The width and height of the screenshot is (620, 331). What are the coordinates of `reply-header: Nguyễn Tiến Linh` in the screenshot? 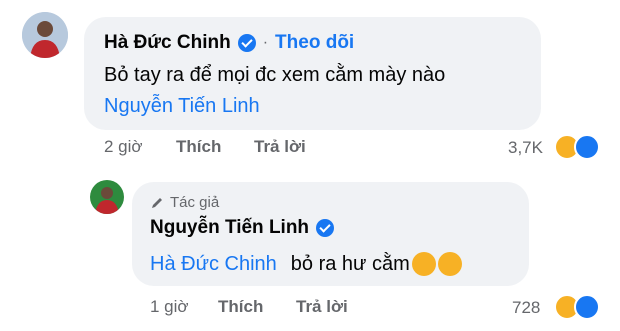 It's located at (242, 228).